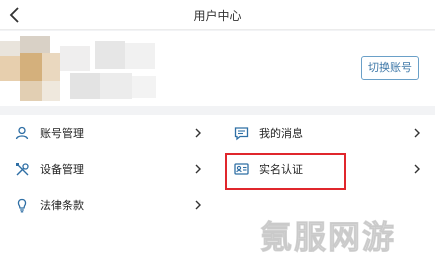 This screenshot has width=435, height=265. What do you see at coordinates (281, 133) in the screenshot?
I see `menu-item-label: 我的消息` at bounding box center [281, 133].